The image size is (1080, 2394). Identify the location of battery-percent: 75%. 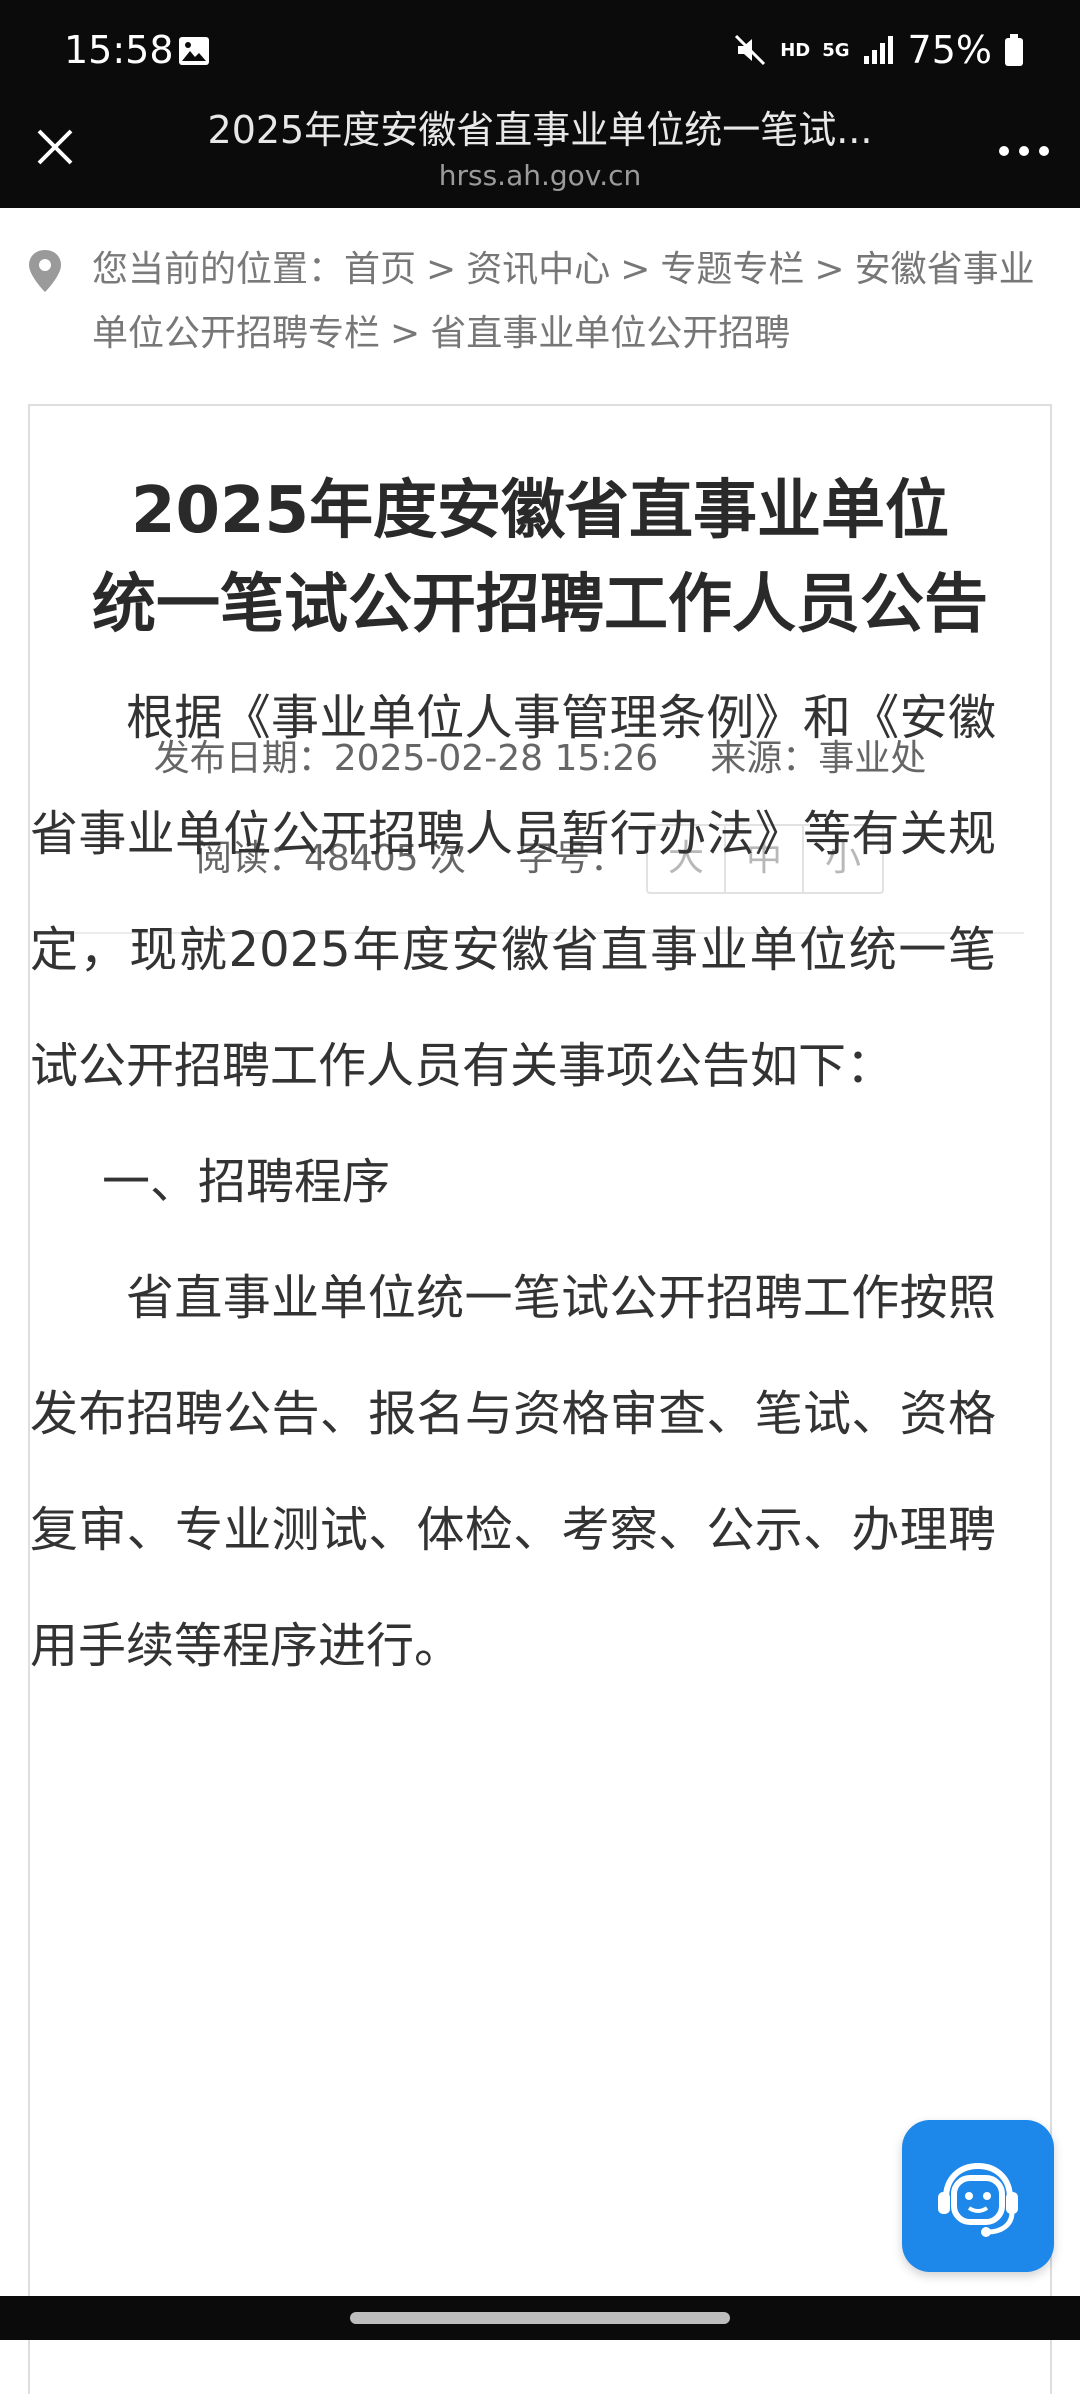
(949, 50).